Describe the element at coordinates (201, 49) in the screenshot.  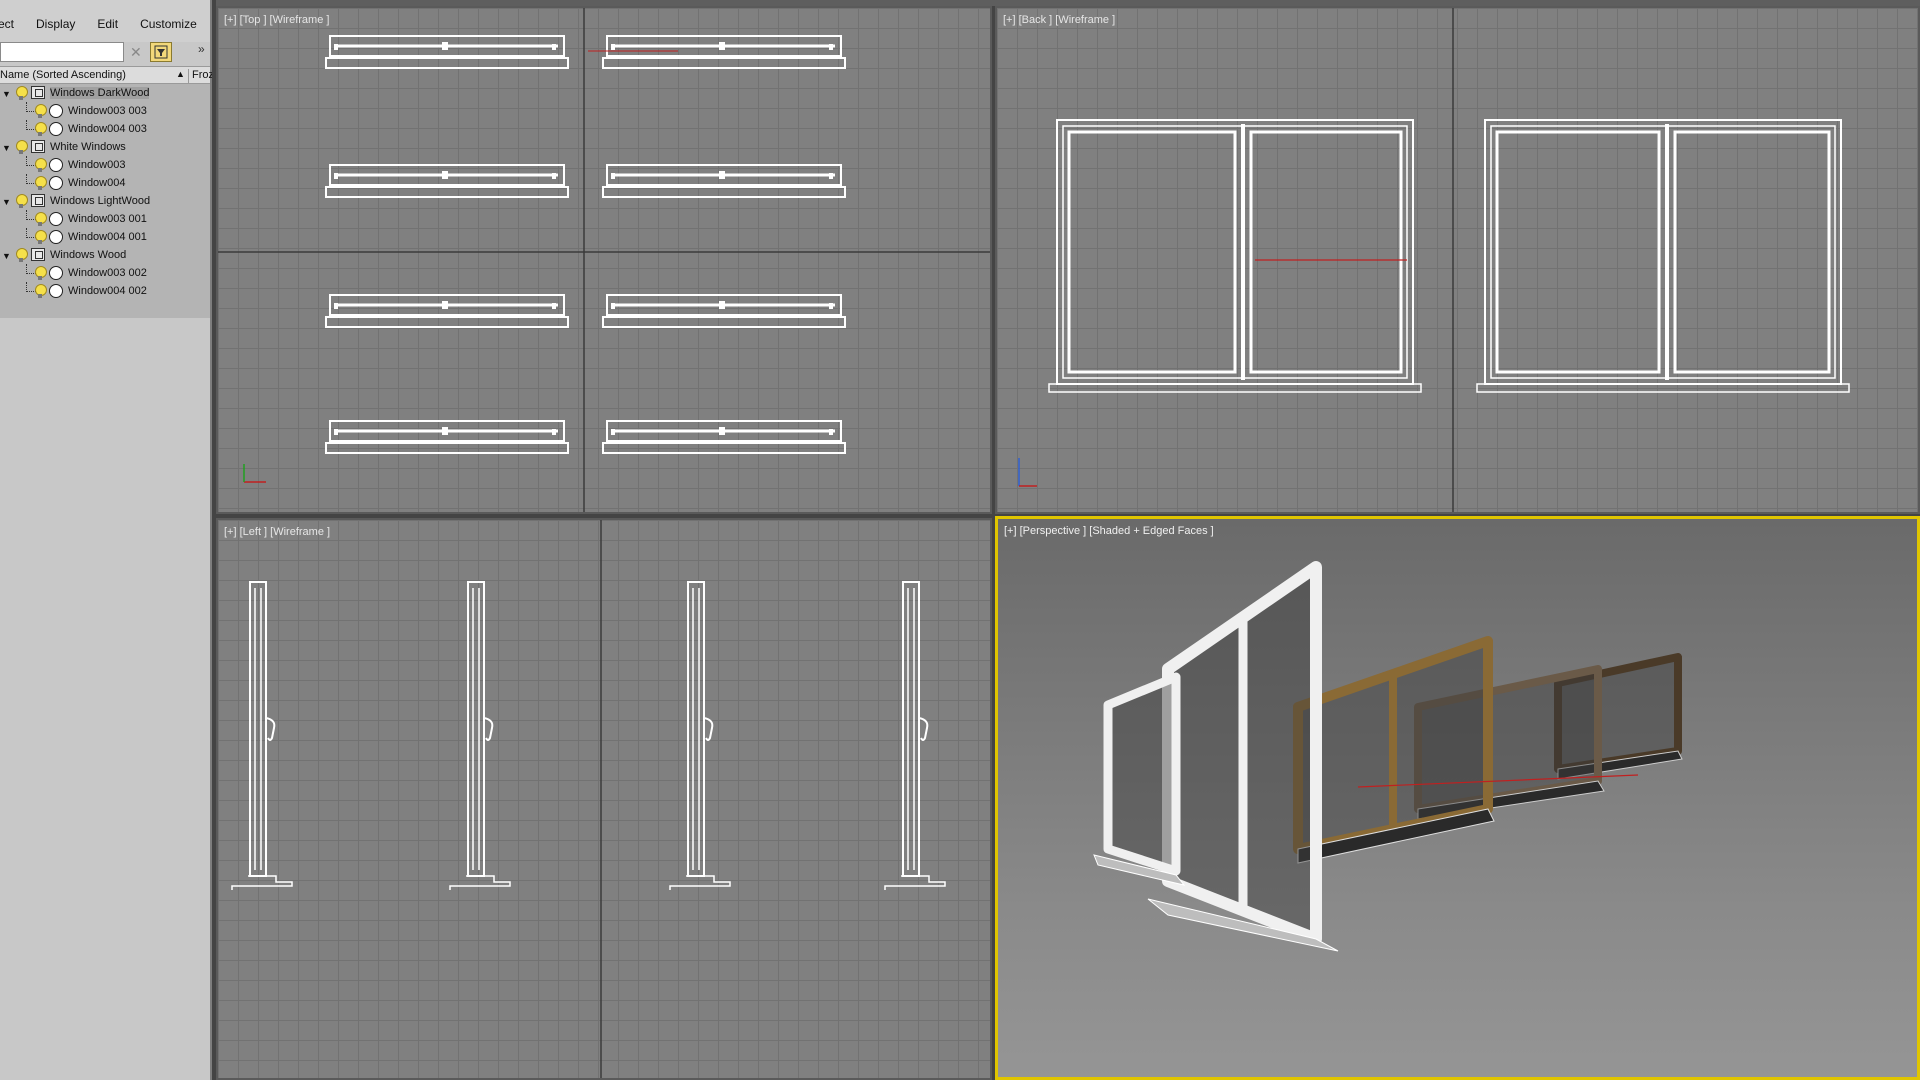
I see `more-chevron-icon: »` at that location.